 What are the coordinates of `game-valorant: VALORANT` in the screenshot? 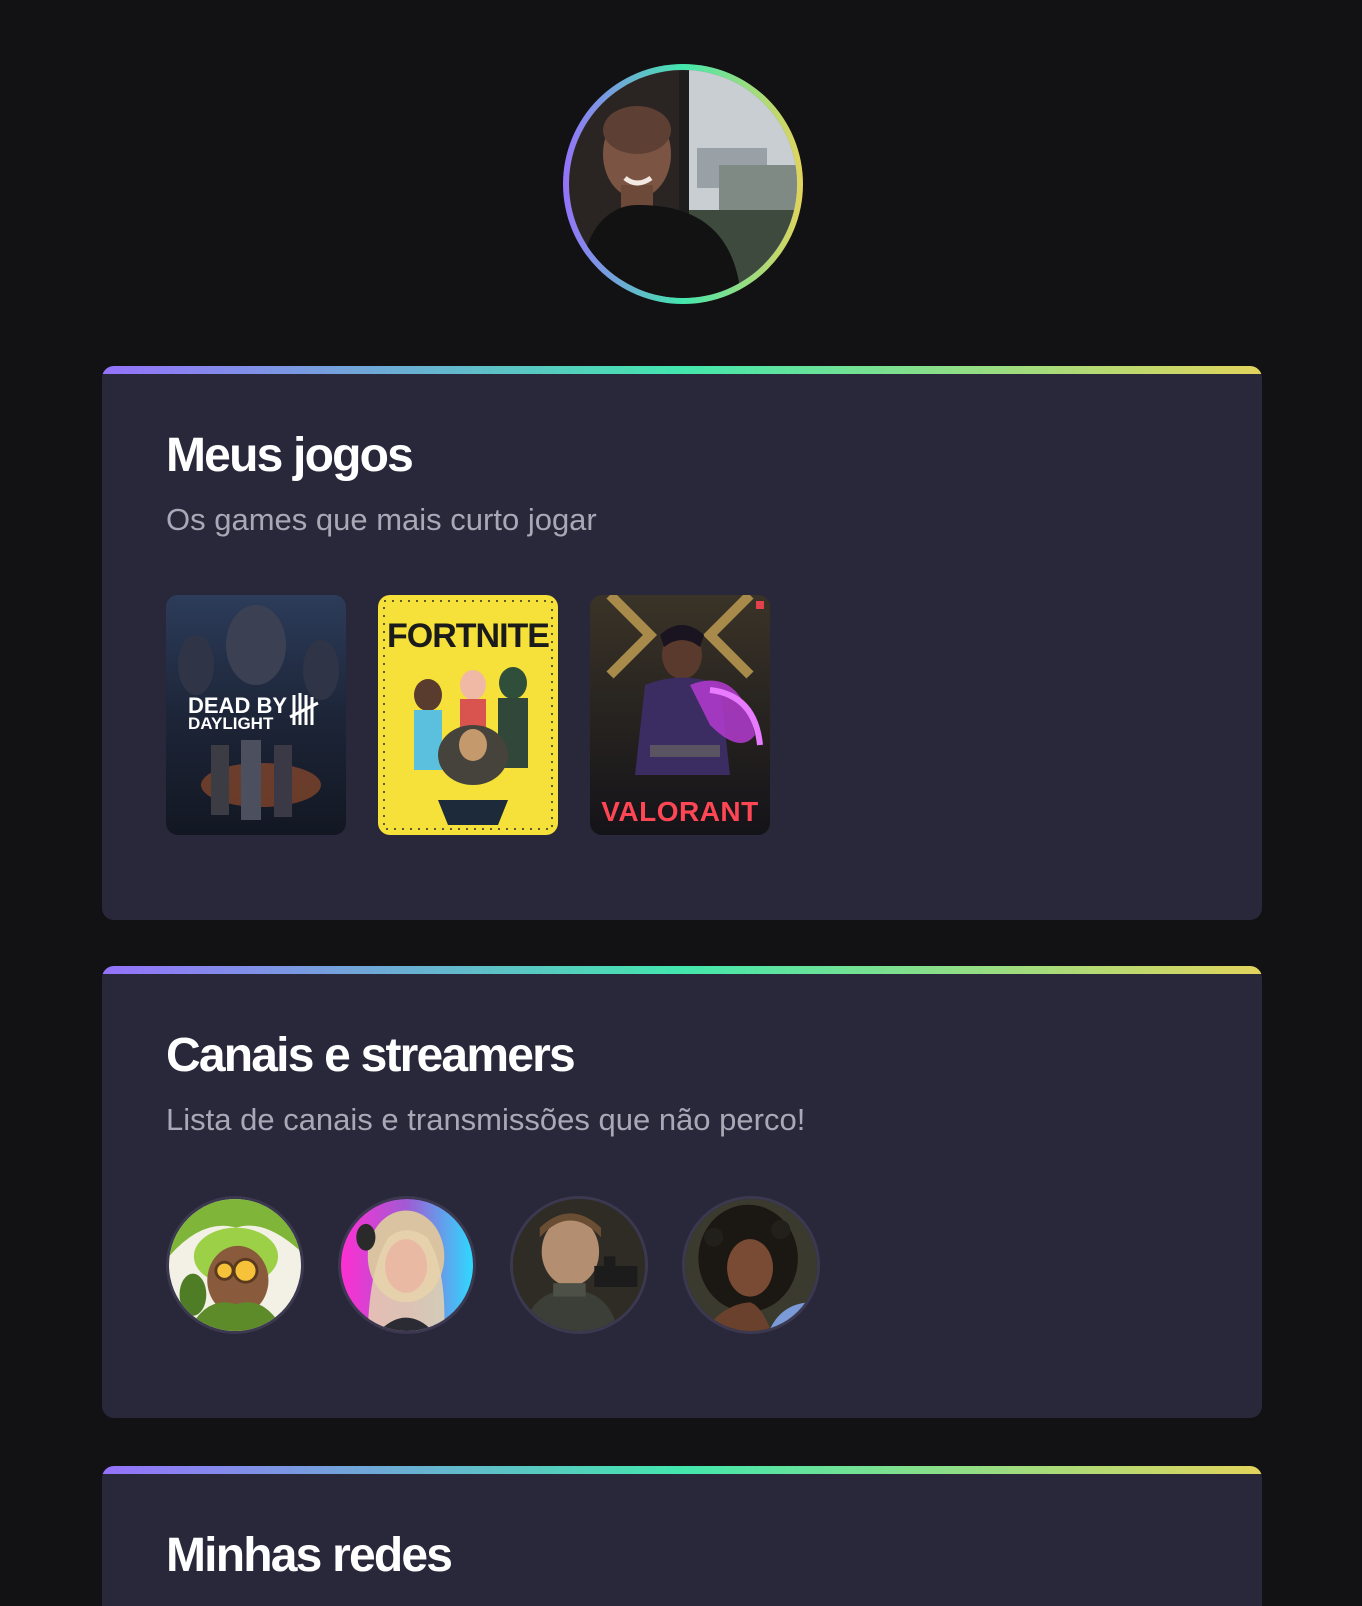 It's located at (680, 715).